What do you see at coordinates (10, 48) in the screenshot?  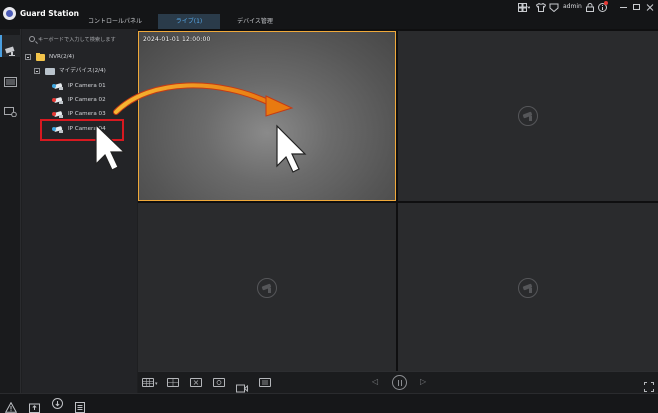 I see `live-view-icon` at bounding box center [10, 48].